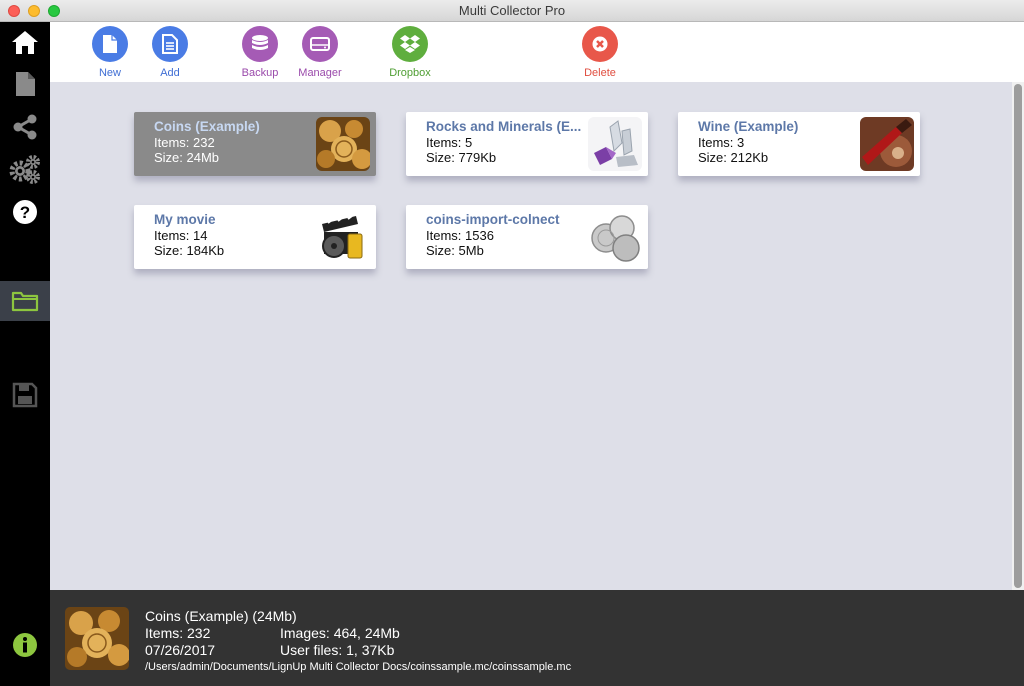 Image resolution: width=1024 pixels, height=686 pixels. What do you see at coordinates (25, 354) in the screenshot?
I see `sidebar: ?` at bounding box center [25, 354].